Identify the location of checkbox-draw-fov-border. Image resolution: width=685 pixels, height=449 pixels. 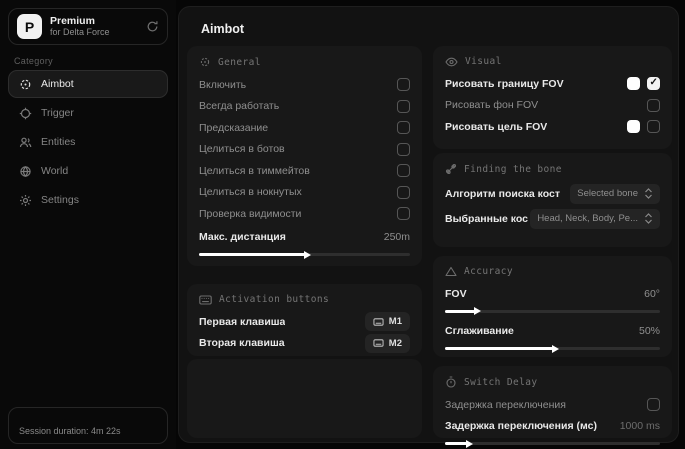
(653, 84).